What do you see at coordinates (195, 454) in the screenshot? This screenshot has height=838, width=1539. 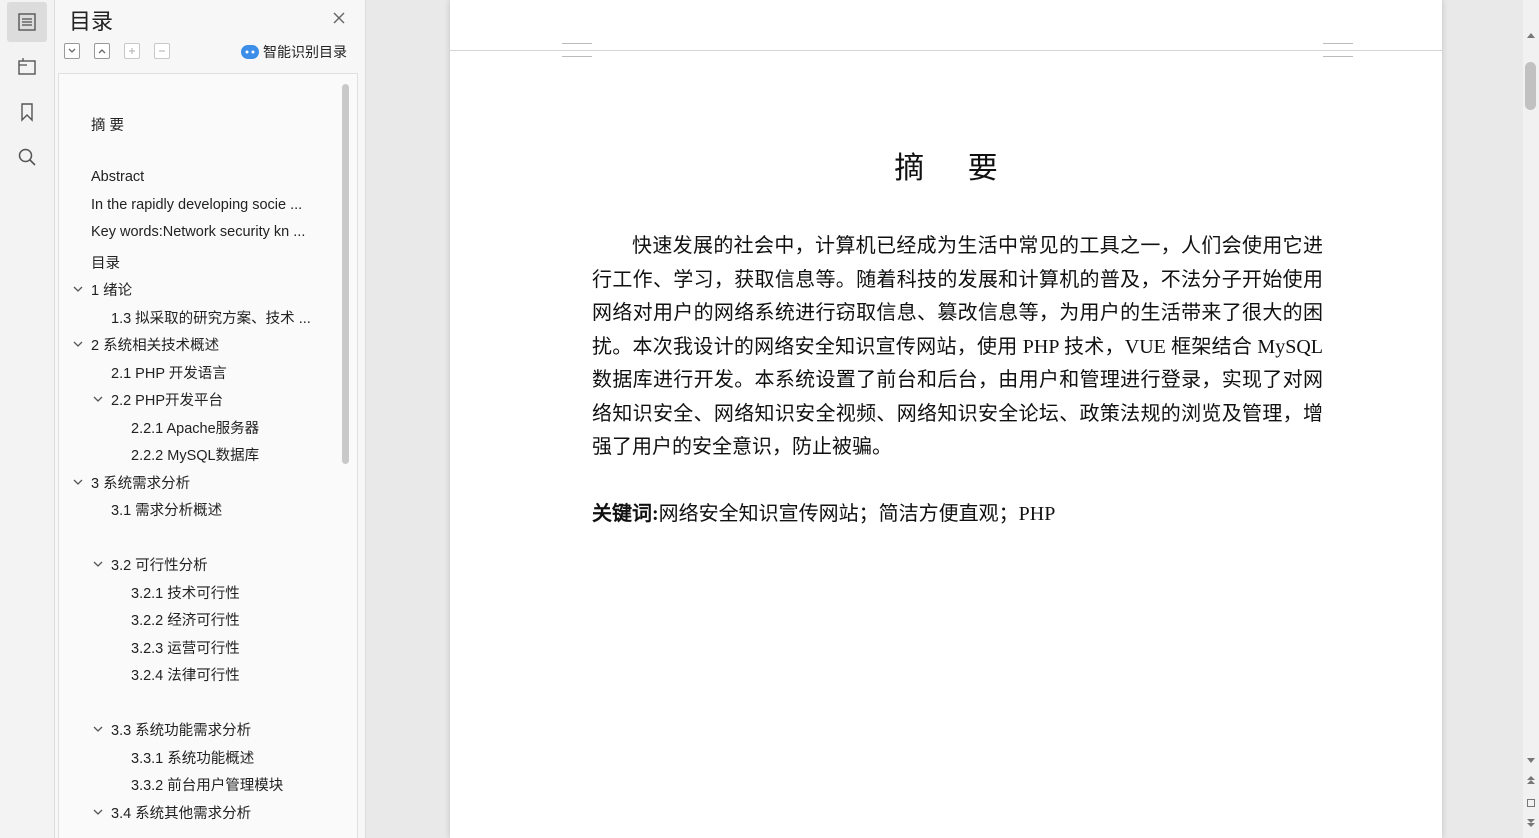 I see `toc-item: 2.2.2 MySQL数据库` at bounding box center [195, 454].